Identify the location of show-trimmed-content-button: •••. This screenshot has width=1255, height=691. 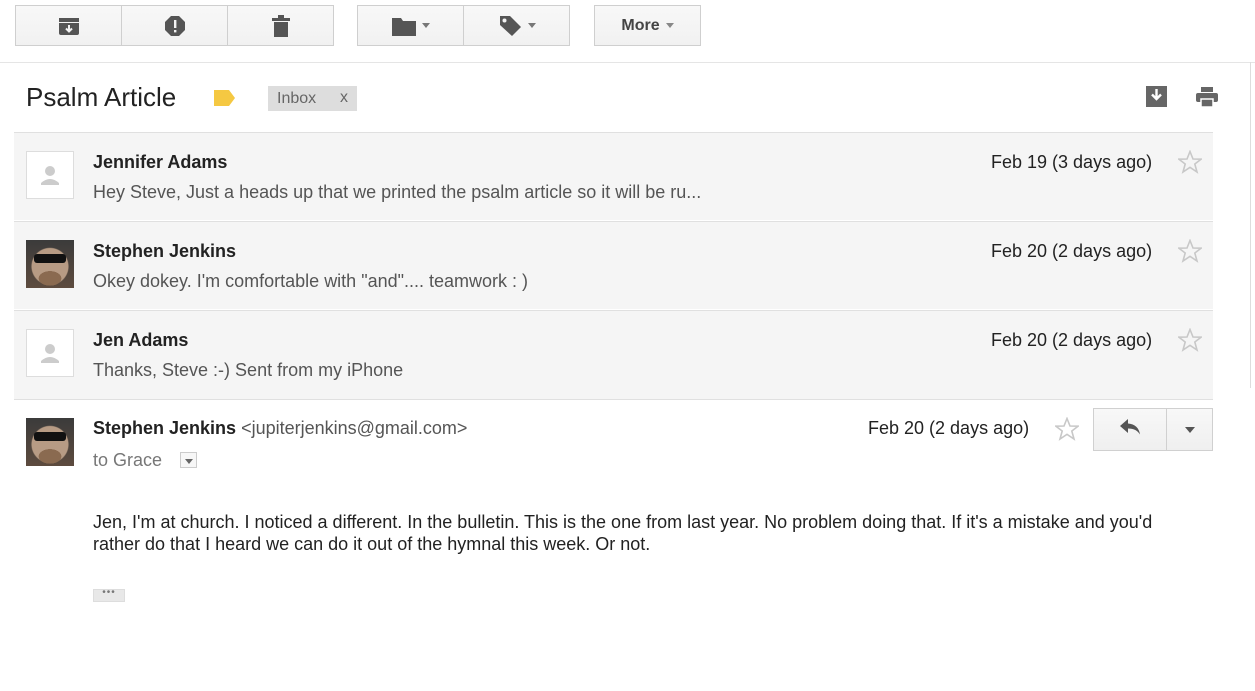
(109, 595).